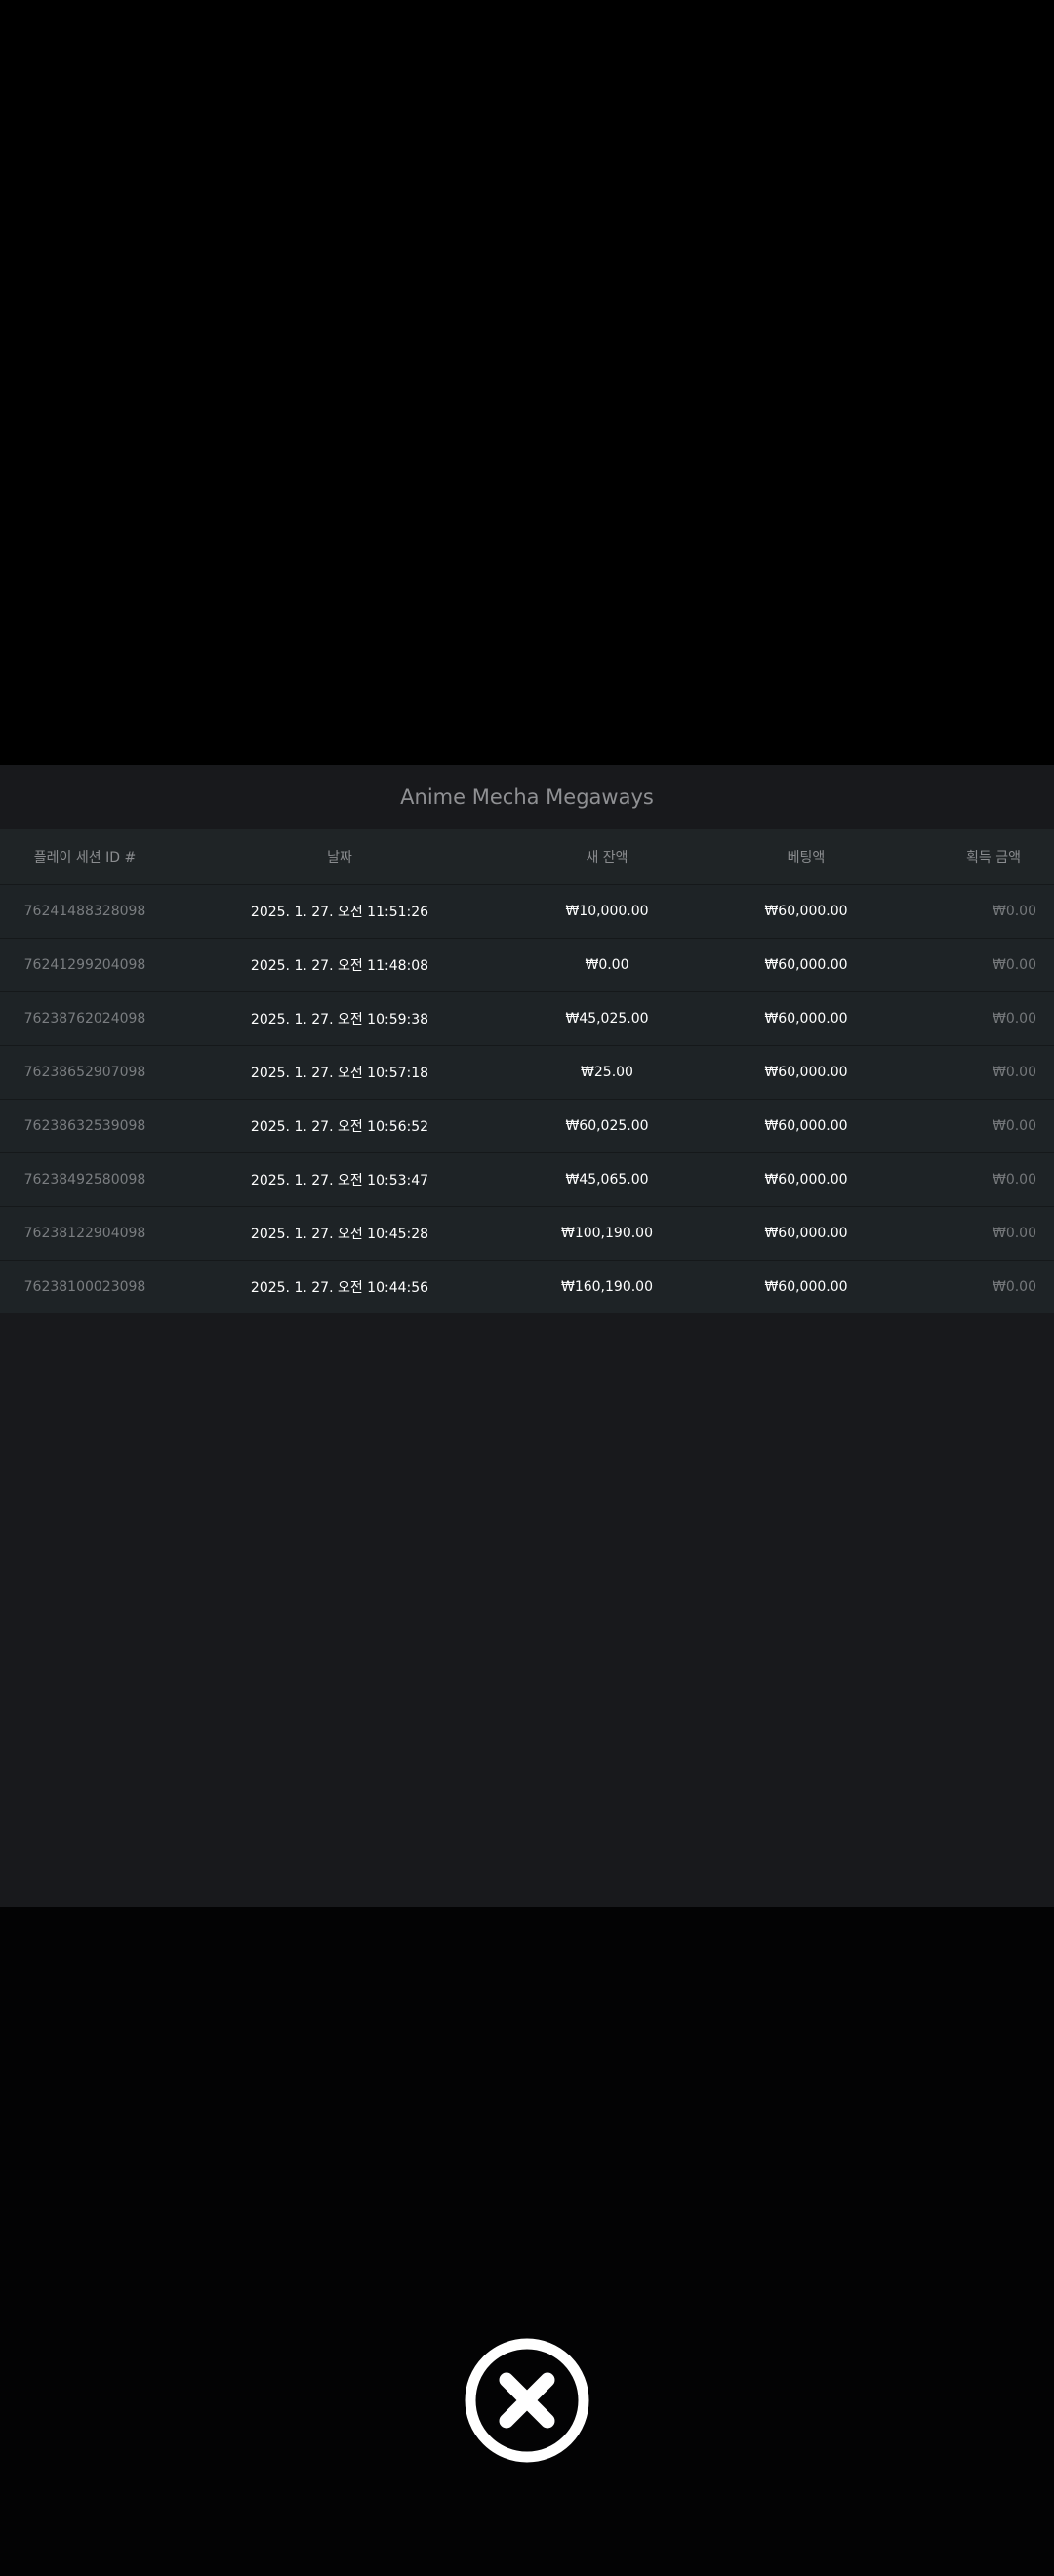  What do you see at coordinates (339, 1286) in the screenshot?
I see `date-cell: 2025. 1. 27. 오전 10:44:56` at bounding box center [339, 1286].